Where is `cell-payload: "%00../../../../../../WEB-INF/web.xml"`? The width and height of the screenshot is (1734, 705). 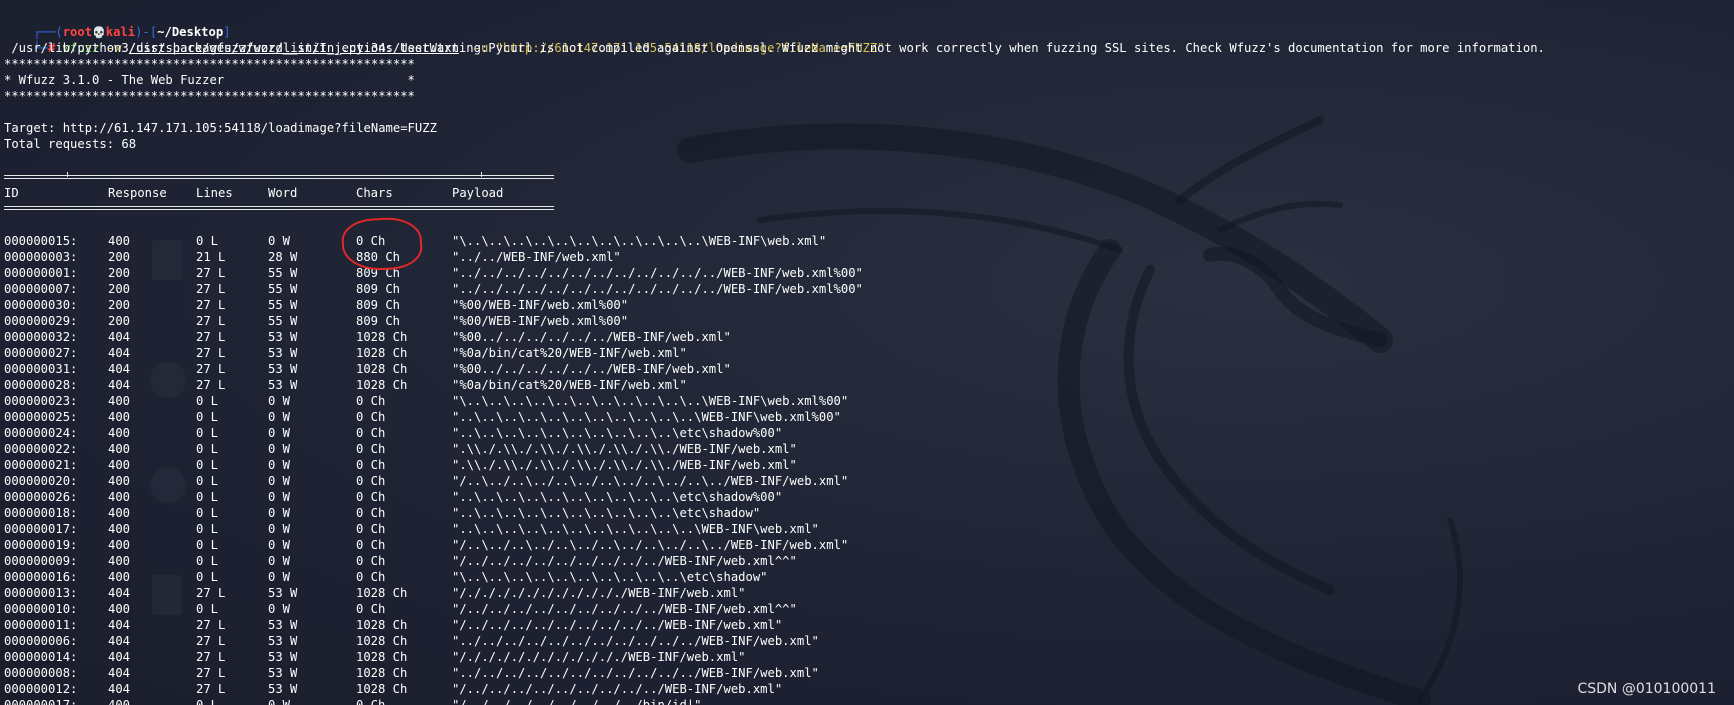
cell-payload: "%00../../../../../../WEB-INF/web.xml" is located at coordinates (591, 337).